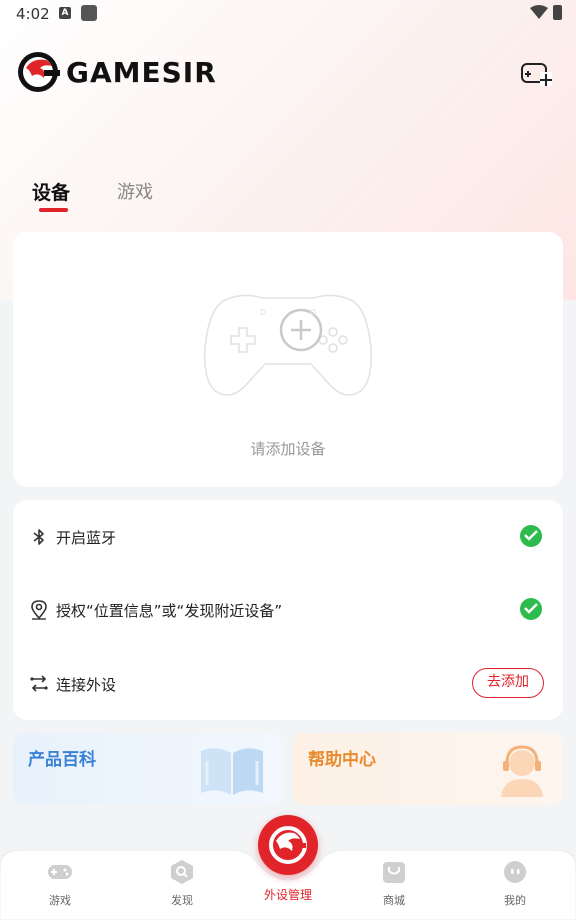 This screenshot has width=576, height=920. I want to click on controller-plus-icon, so click(536, 73).